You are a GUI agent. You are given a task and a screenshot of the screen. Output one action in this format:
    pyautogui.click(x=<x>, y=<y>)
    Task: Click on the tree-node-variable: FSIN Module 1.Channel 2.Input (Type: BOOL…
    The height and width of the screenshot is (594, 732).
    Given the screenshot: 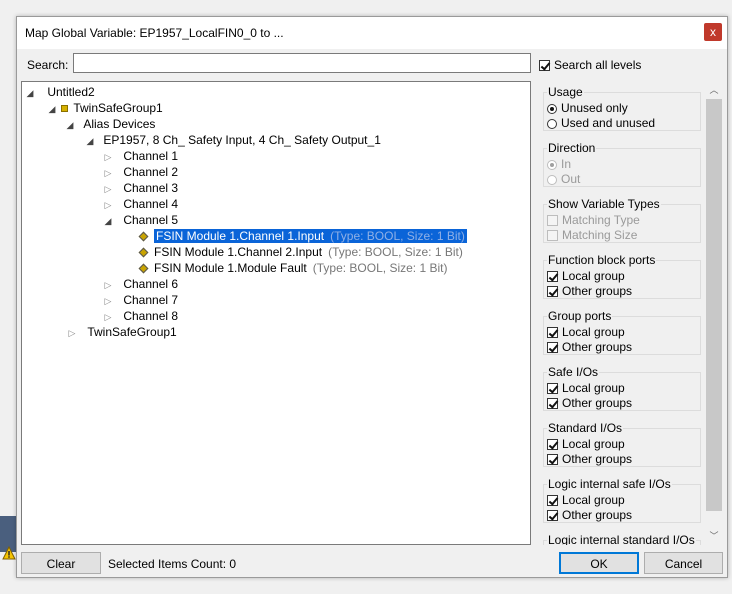 What is the action you would take?
    pyautogui.click(x=300, y=252)
    